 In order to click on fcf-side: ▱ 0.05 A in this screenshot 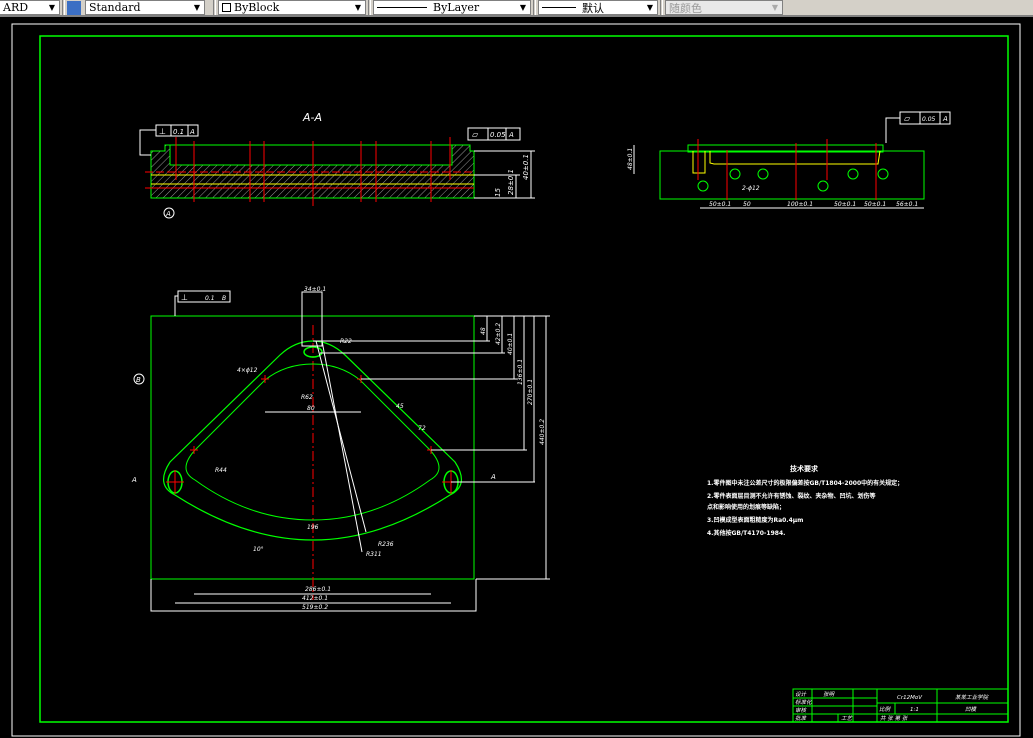, I will do `click(918, 127)`.